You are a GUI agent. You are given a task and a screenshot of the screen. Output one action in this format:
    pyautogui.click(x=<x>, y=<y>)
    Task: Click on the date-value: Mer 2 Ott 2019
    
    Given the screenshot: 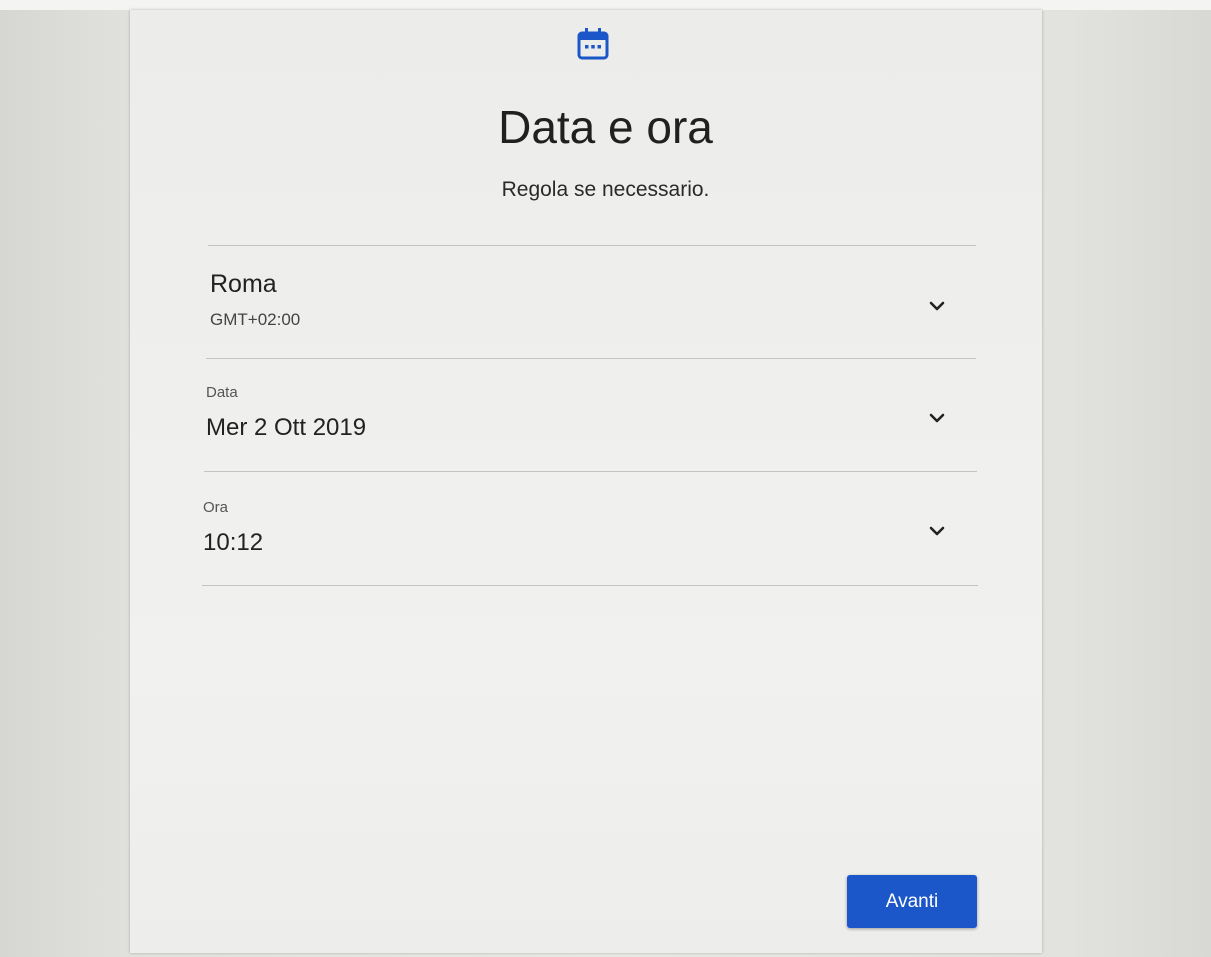 What is the action you would take?
    pyautogui.click(x=286, y=427)
    